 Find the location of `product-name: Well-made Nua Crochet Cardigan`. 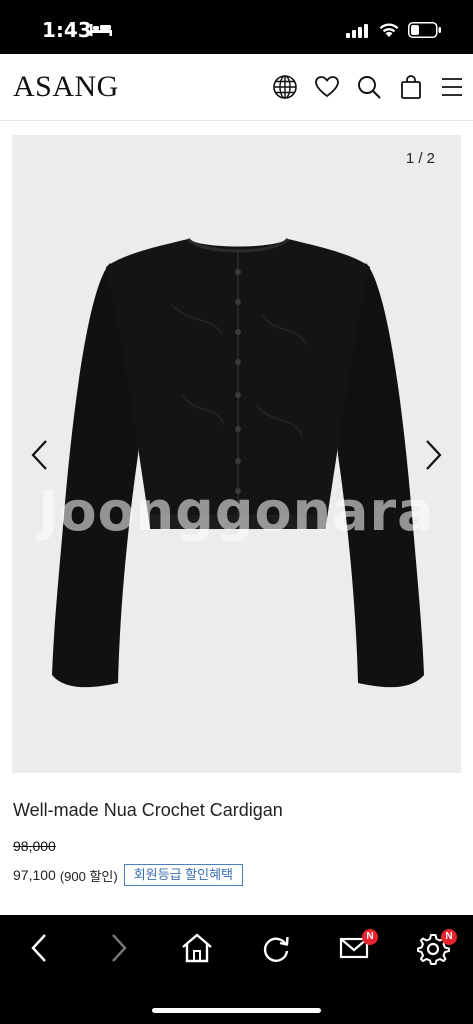

product-name: Well-made Nua Crochet Cardigan is located at coordinates (148, 810).